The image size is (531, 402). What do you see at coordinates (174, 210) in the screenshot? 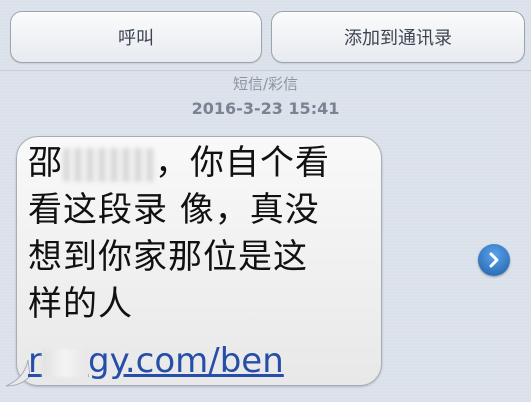
I see `message-line-2: 看这段录 像，真没` at bounding box center [174, 210].